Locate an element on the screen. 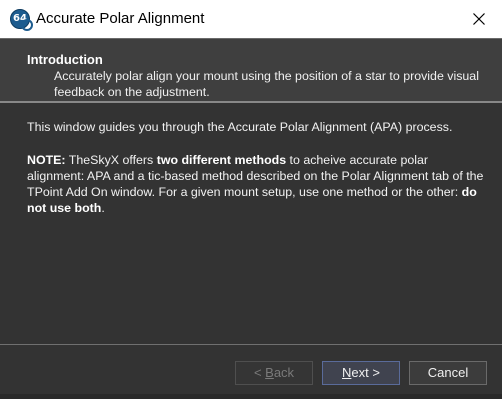 This screenshot has height=399, width=502. title-bar: 64 Accurate Polar Alignment is located at coordinates (251, 19).